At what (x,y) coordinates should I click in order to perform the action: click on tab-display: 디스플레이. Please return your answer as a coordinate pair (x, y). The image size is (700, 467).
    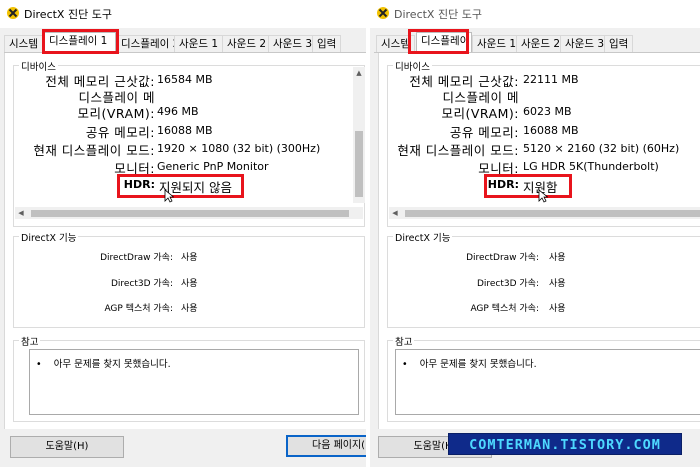
    Looking at the image, I should click on (444, 42).